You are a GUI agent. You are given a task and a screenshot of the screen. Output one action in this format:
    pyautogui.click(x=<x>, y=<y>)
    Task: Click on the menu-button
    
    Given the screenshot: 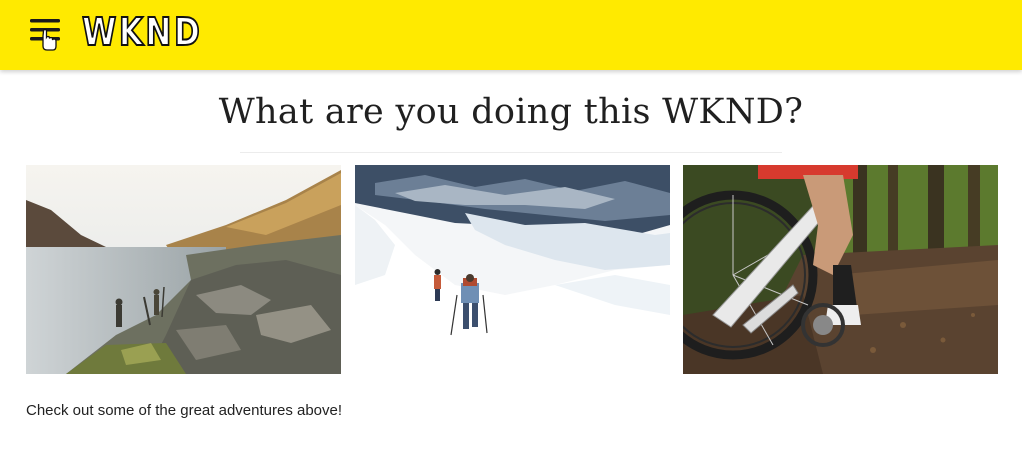 What is the action you would take?
    pyautogui.click(x=46, y=32)
    